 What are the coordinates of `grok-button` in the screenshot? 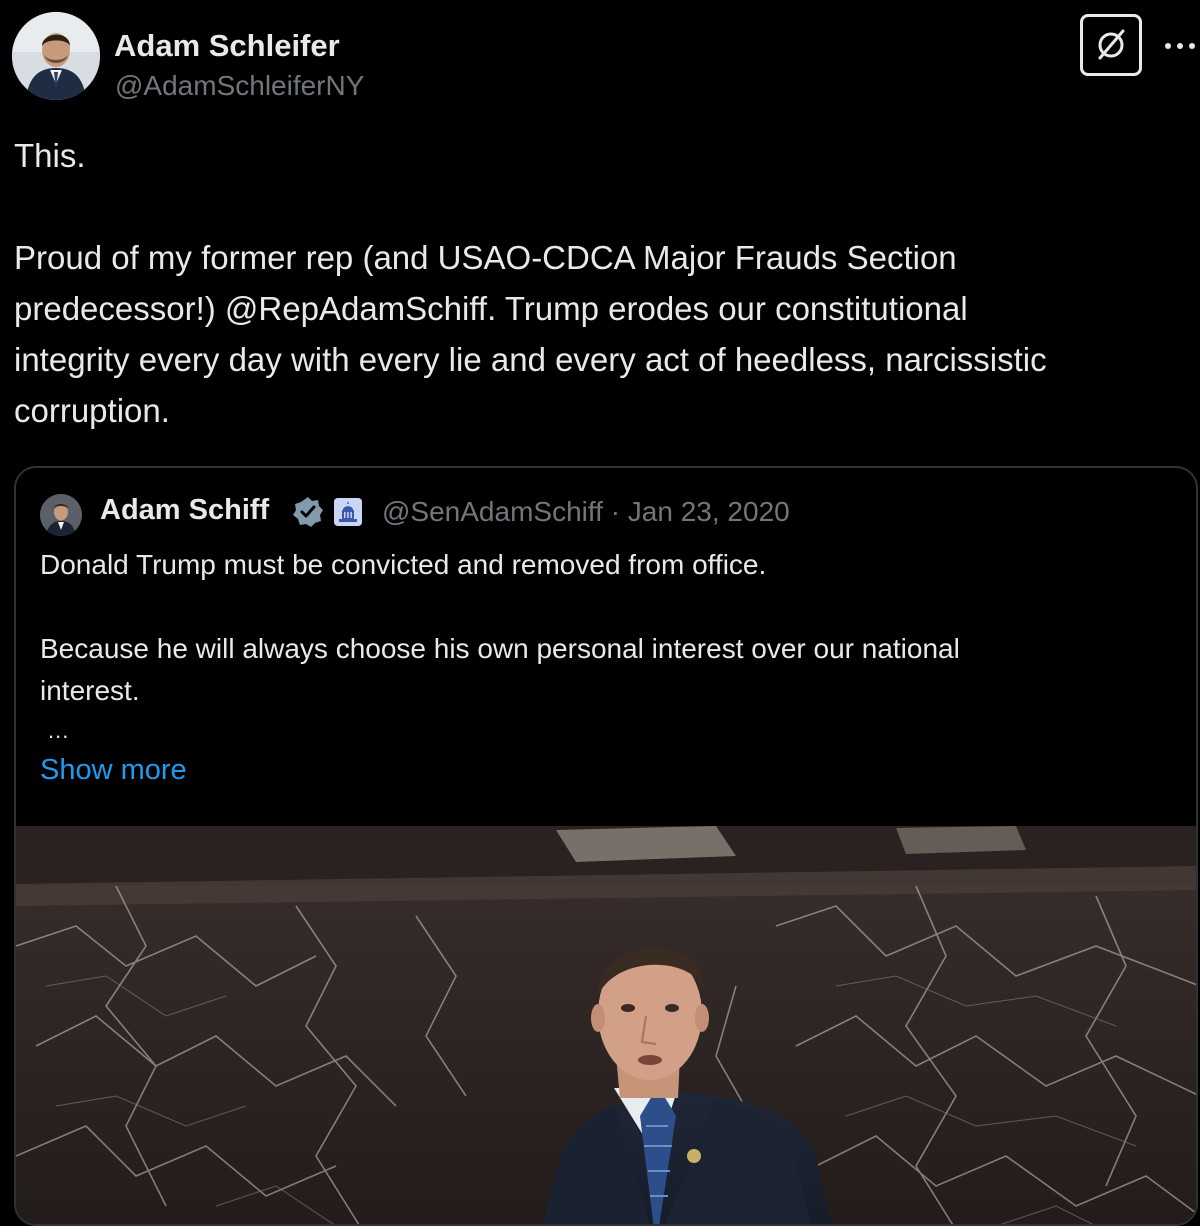 It's located at (1111, 45).